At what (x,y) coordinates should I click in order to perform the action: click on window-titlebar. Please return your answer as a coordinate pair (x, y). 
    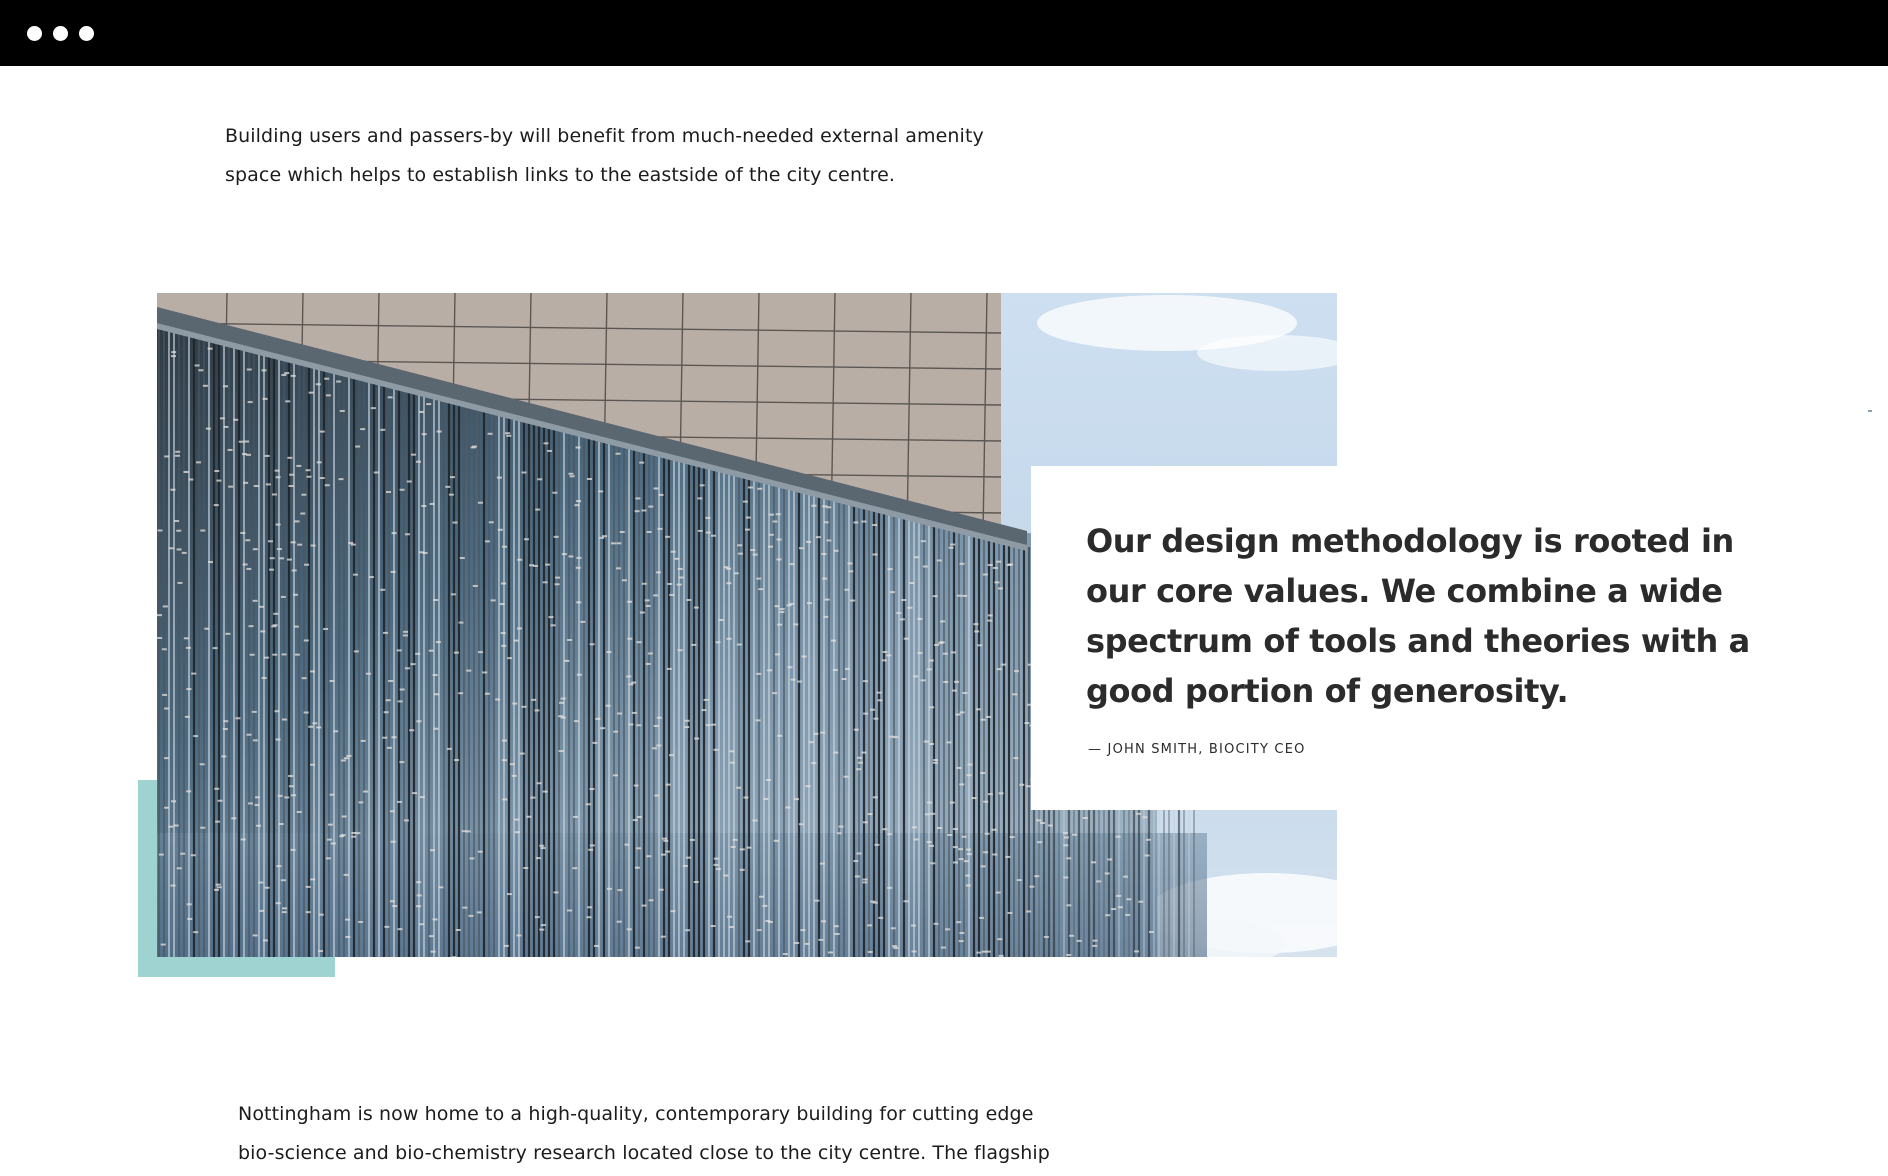
    Looking at the image, I should click on (944, 33).